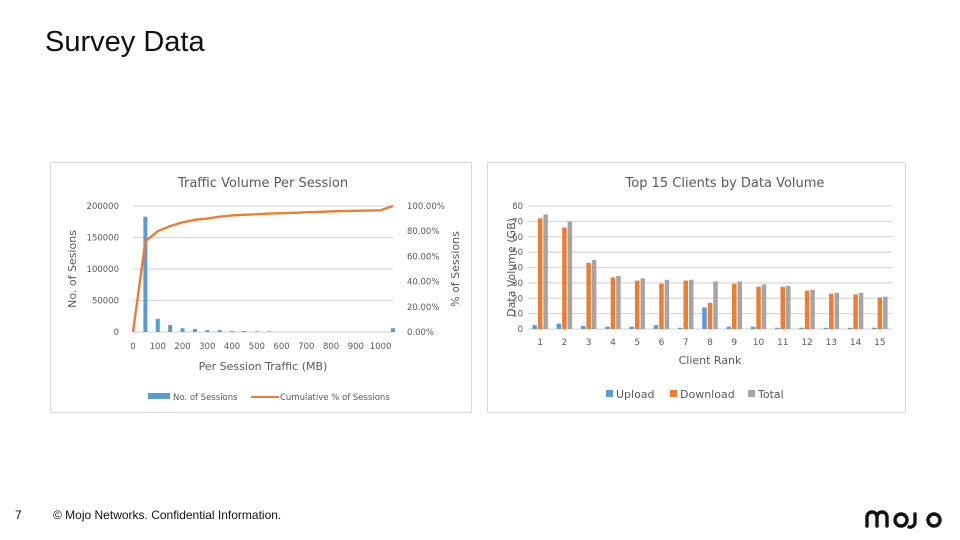 The width and height of the screenshot is (960, 540). I want to click on legend-label-upload: Upload, so click(635, 394).